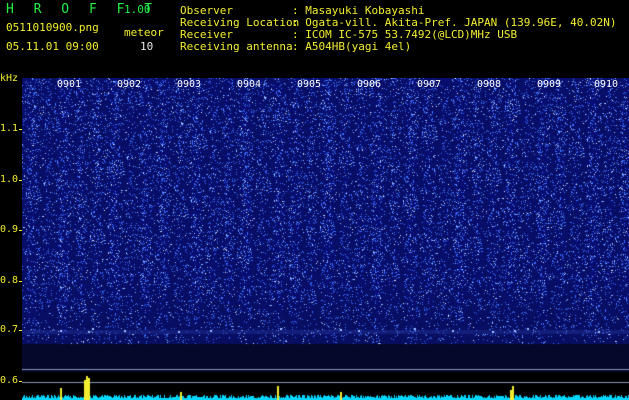 The width and height of the screenshot is (629, 400). Describe the element at coordinates (429, 84) in the screenshot. I see `x-tick-label: 0907` at that location.